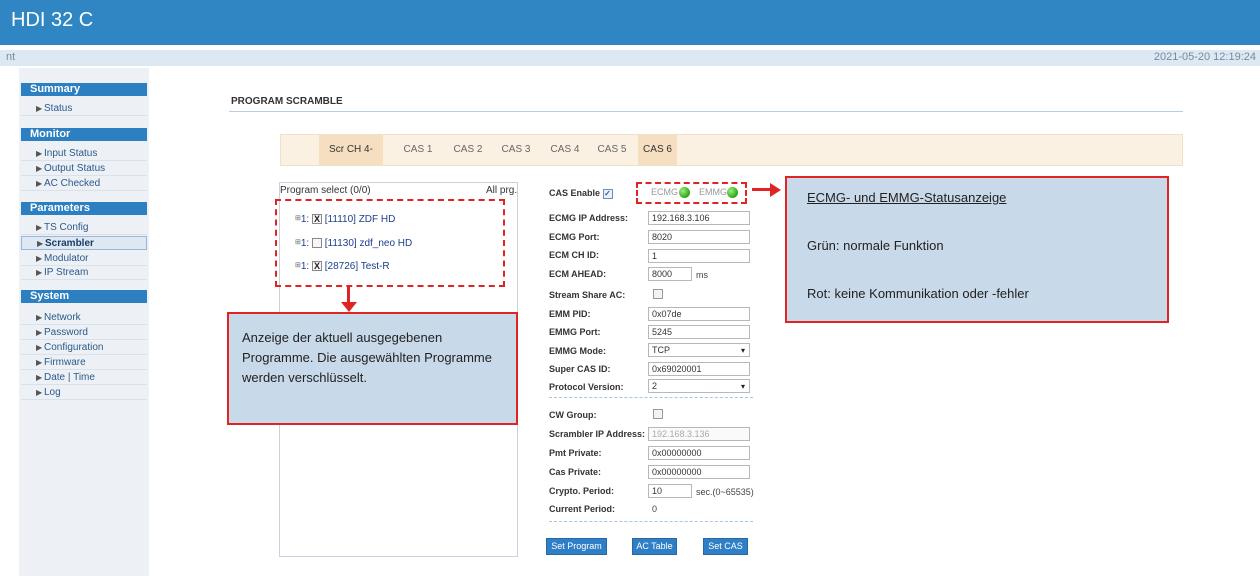 The height and width of the screenshot is (576, 1260). What do you see at coordinates (84, 134) in the screenshot?
I see `sidebar-section-monitor: Monitor` at bounding box center [84, 134].